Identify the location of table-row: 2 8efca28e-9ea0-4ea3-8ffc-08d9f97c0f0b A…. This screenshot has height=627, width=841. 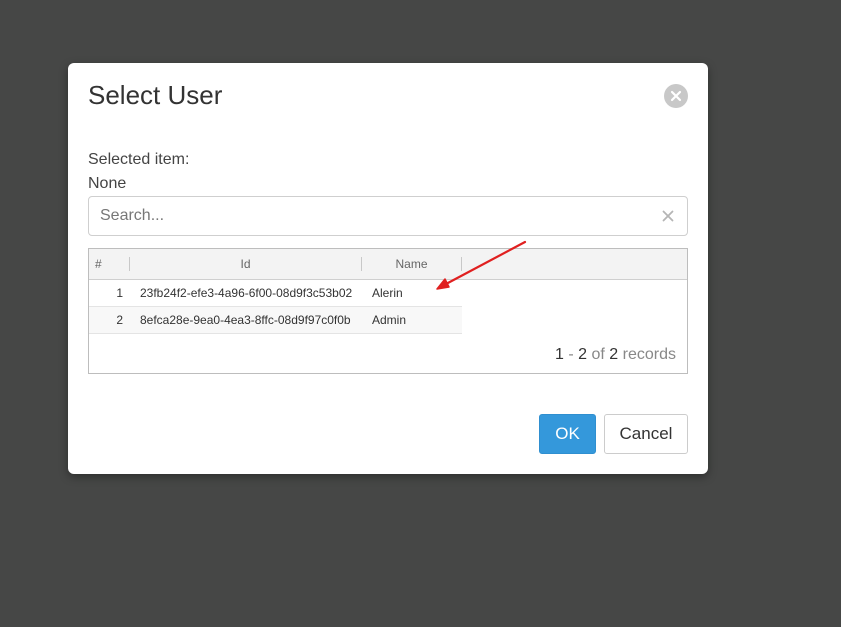
(275, 320).